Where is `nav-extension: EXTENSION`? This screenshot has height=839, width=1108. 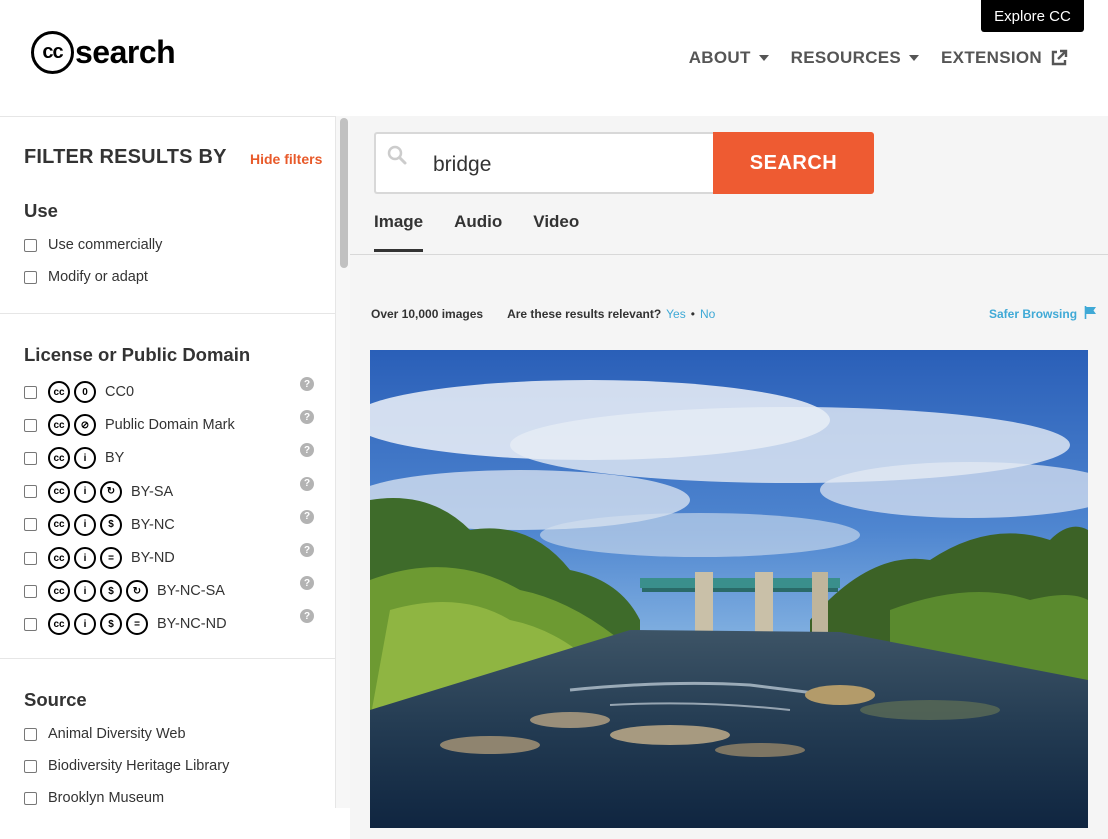
nav-extension: EXTENSION is located at coordinates (1004, 58).